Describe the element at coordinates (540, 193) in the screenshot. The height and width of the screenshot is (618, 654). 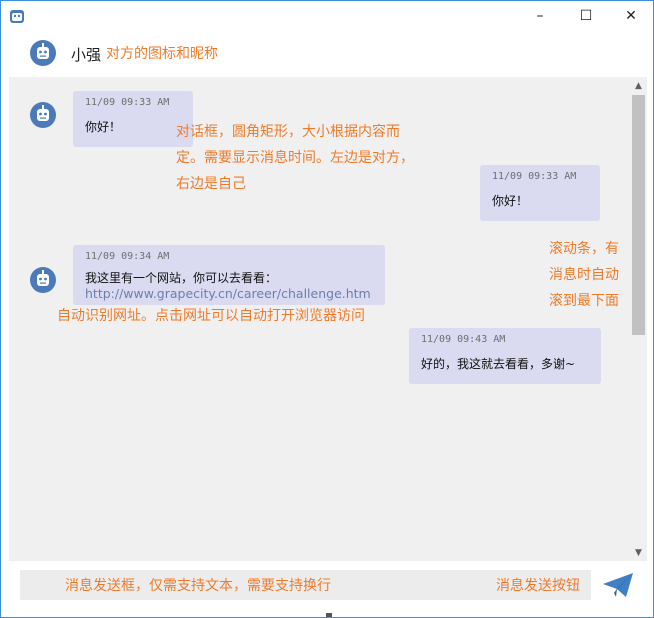
I see `message-bubble-right: 11/09 09:33 AM 你好！` at that location.